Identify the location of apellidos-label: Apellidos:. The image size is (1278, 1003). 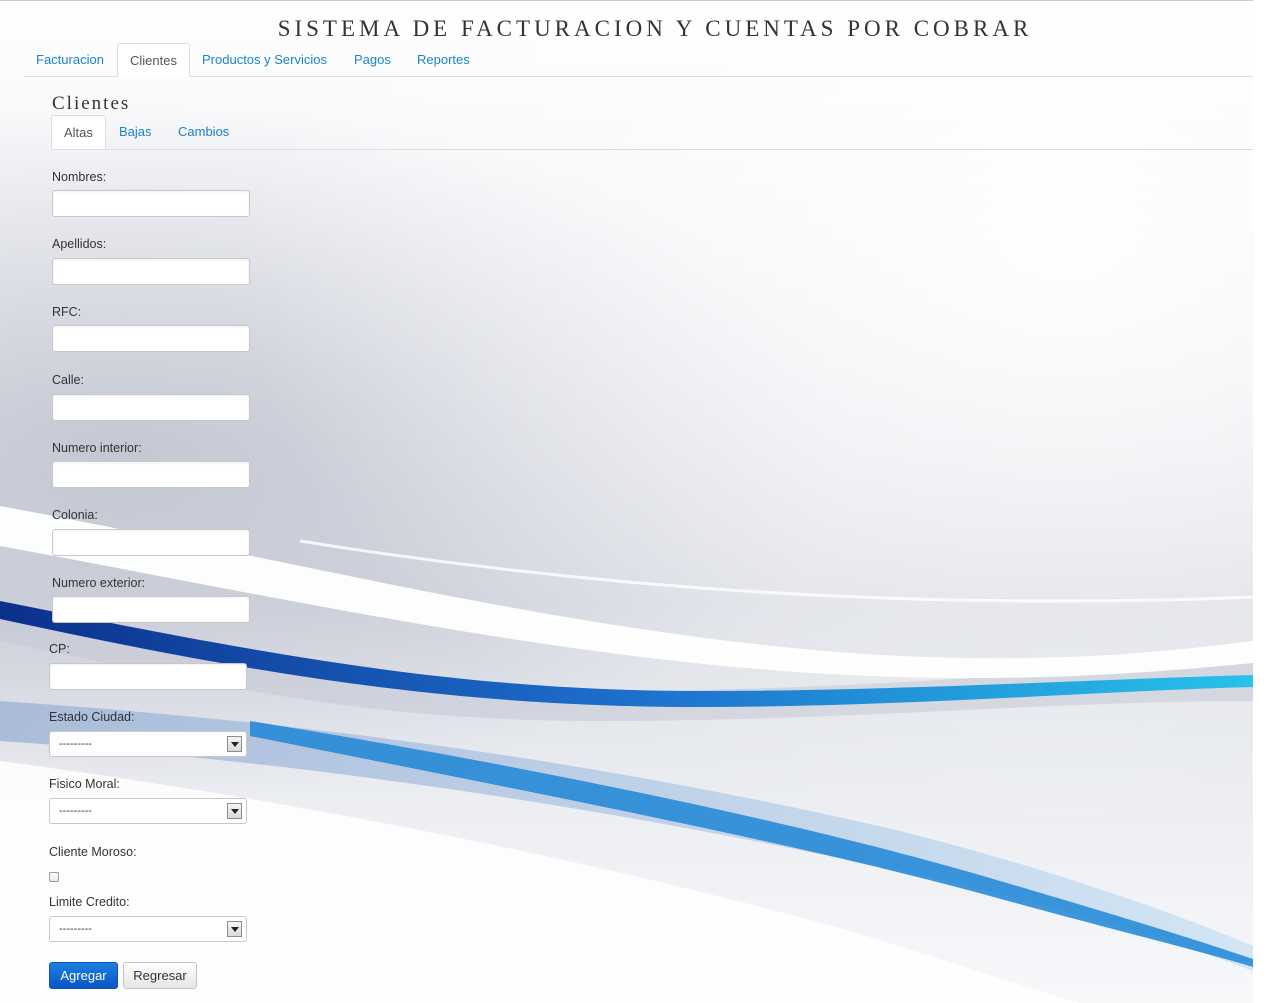
(79, 244).